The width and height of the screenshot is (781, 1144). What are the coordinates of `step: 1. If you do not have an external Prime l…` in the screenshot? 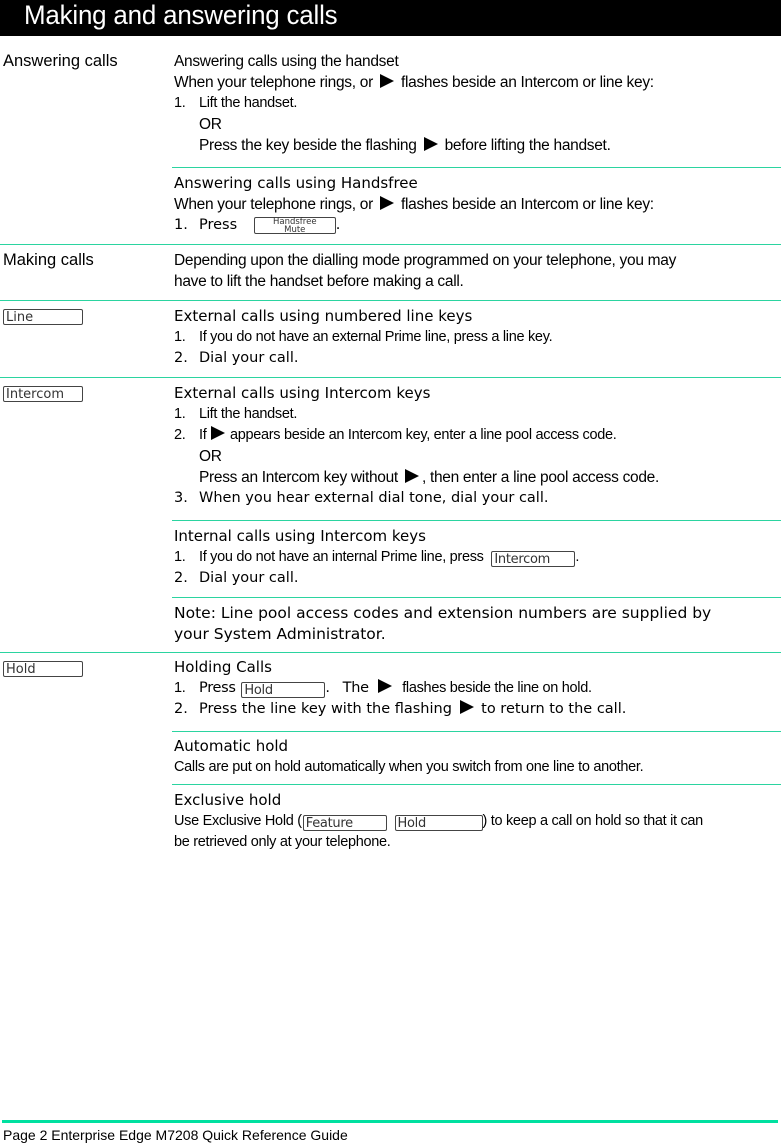 It's located at (475, 337).